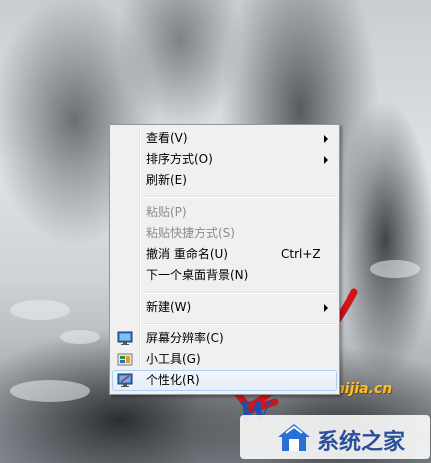  I want to click on menu-item-next-desktop-background: 下一个桌面背景(N), so click(224, 275).